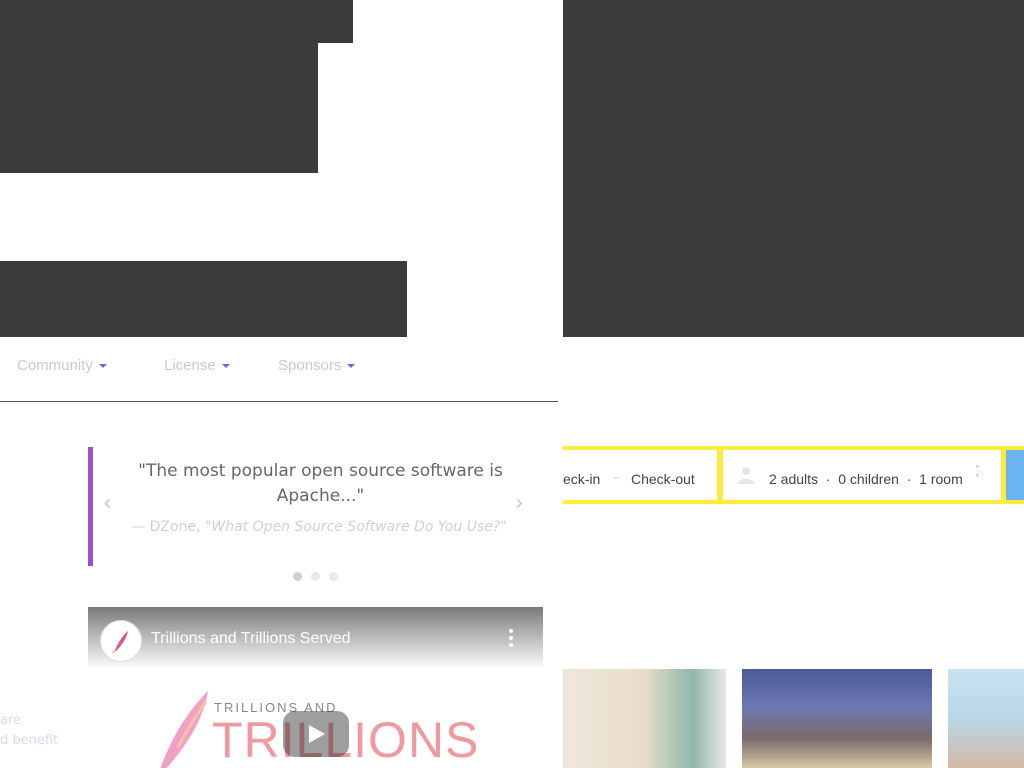 This screenshot has height=768, width=1024. What do you see at coordinates (746, 475) in the screenshot?
I see `person-icon` at bounding box center [746, 475].